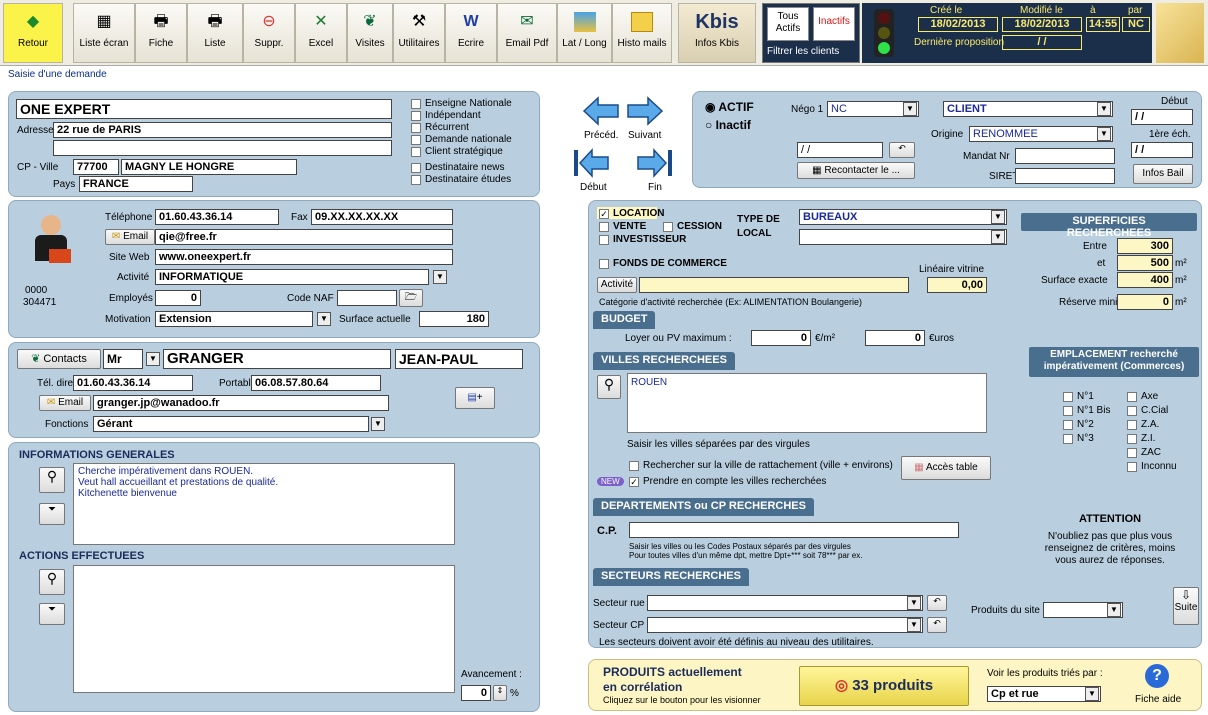  I want to click on employees-input: 0, so click(178, 298).